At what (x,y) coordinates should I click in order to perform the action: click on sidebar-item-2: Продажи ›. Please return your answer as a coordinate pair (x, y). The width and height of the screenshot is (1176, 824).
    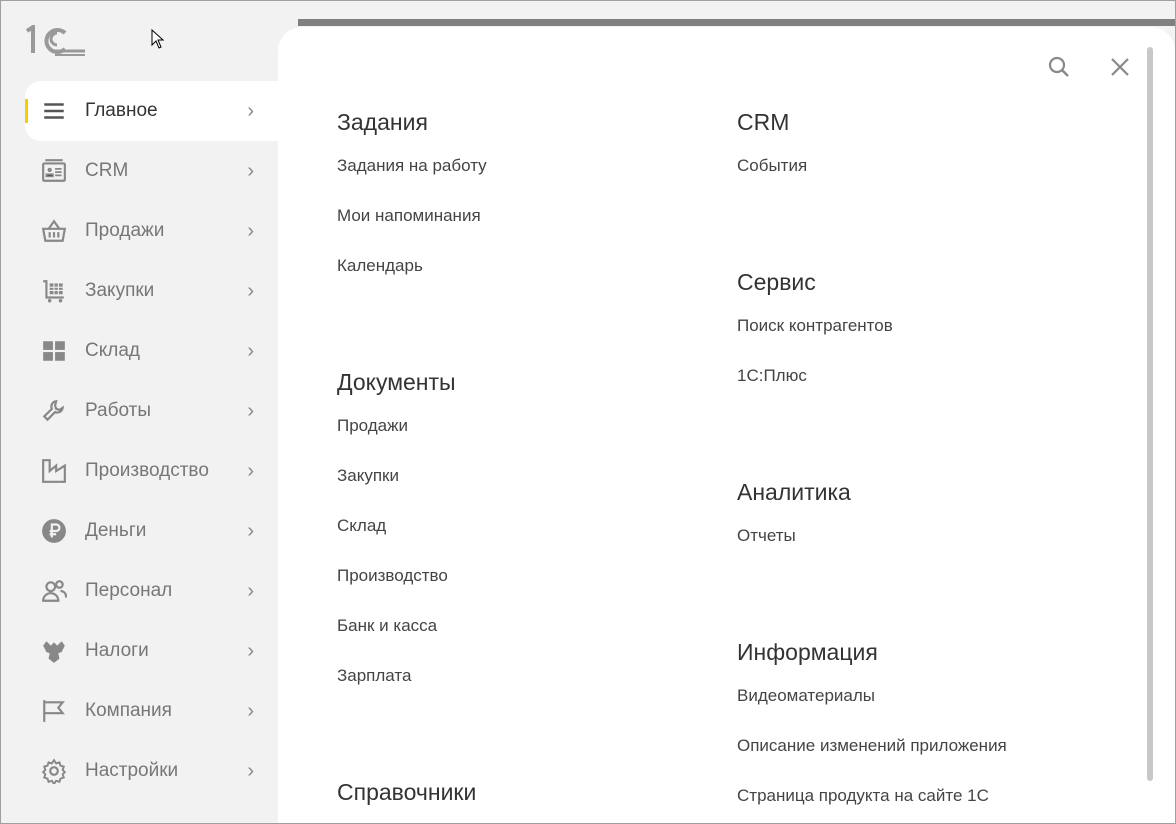
    Looking at the image, I should click on (151, 231).